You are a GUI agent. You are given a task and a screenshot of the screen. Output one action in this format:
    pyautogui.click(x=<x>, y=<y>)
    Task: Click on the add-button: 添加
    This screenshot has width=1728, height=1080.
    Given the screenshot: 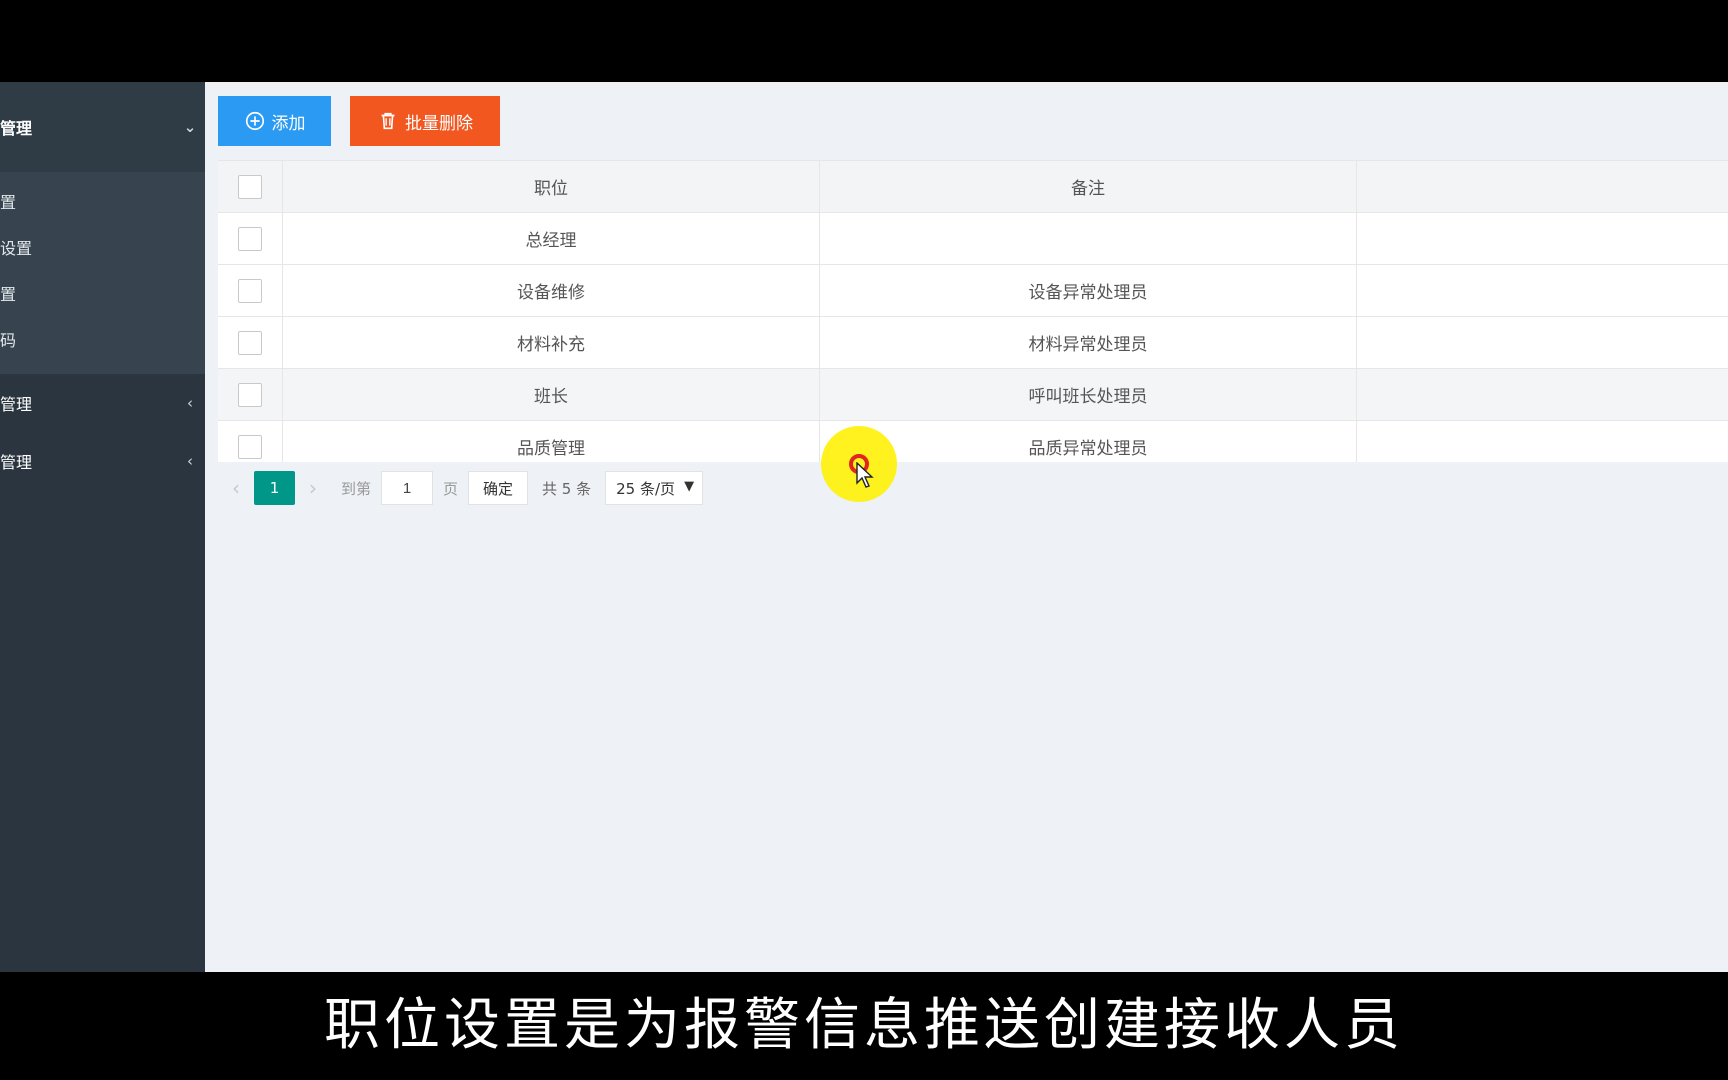 What is the action you would take?
    pyautogui.click(x=274, y=121)
    